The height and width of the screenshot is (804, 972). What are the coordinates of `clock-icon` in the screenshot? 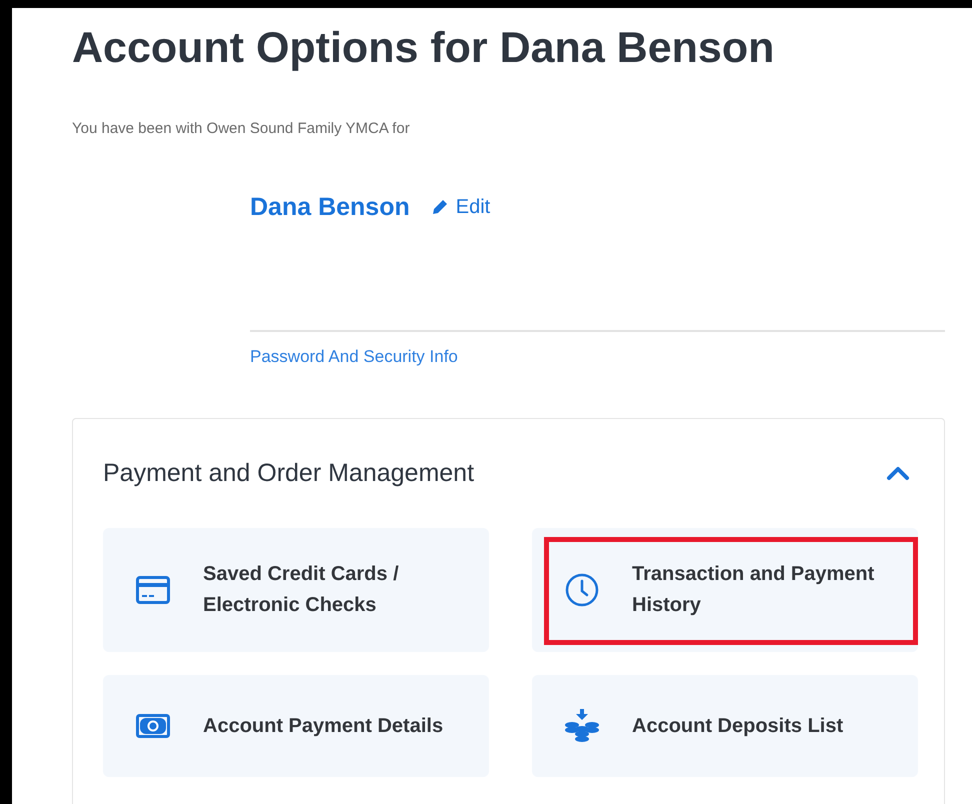 It's located at (582, 590).